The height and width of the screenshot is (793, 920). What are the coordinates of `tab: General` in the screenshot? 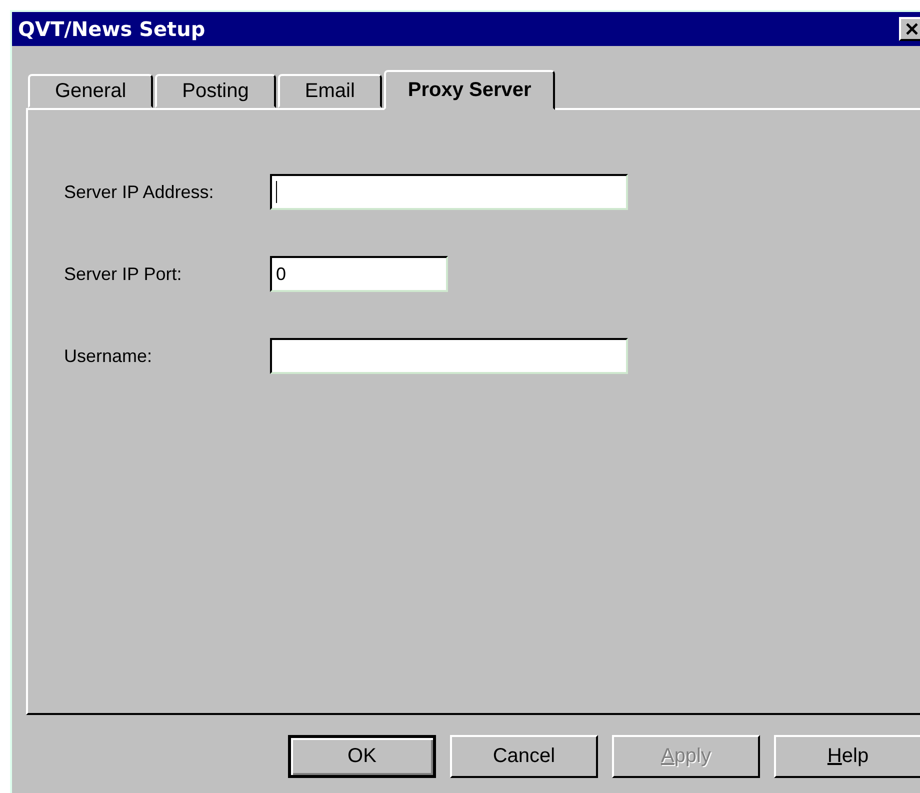 It's located at (91, 91).